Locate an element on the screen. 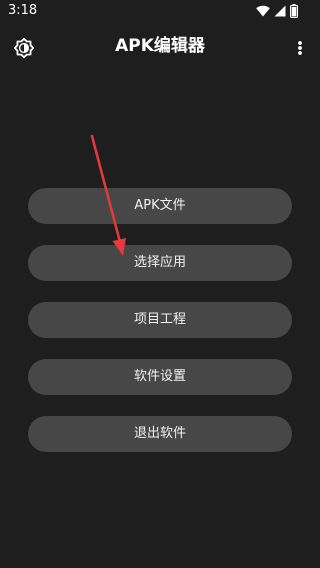 The image size is (320, 568). annotation-arrow is located at coordinates (108, 195).